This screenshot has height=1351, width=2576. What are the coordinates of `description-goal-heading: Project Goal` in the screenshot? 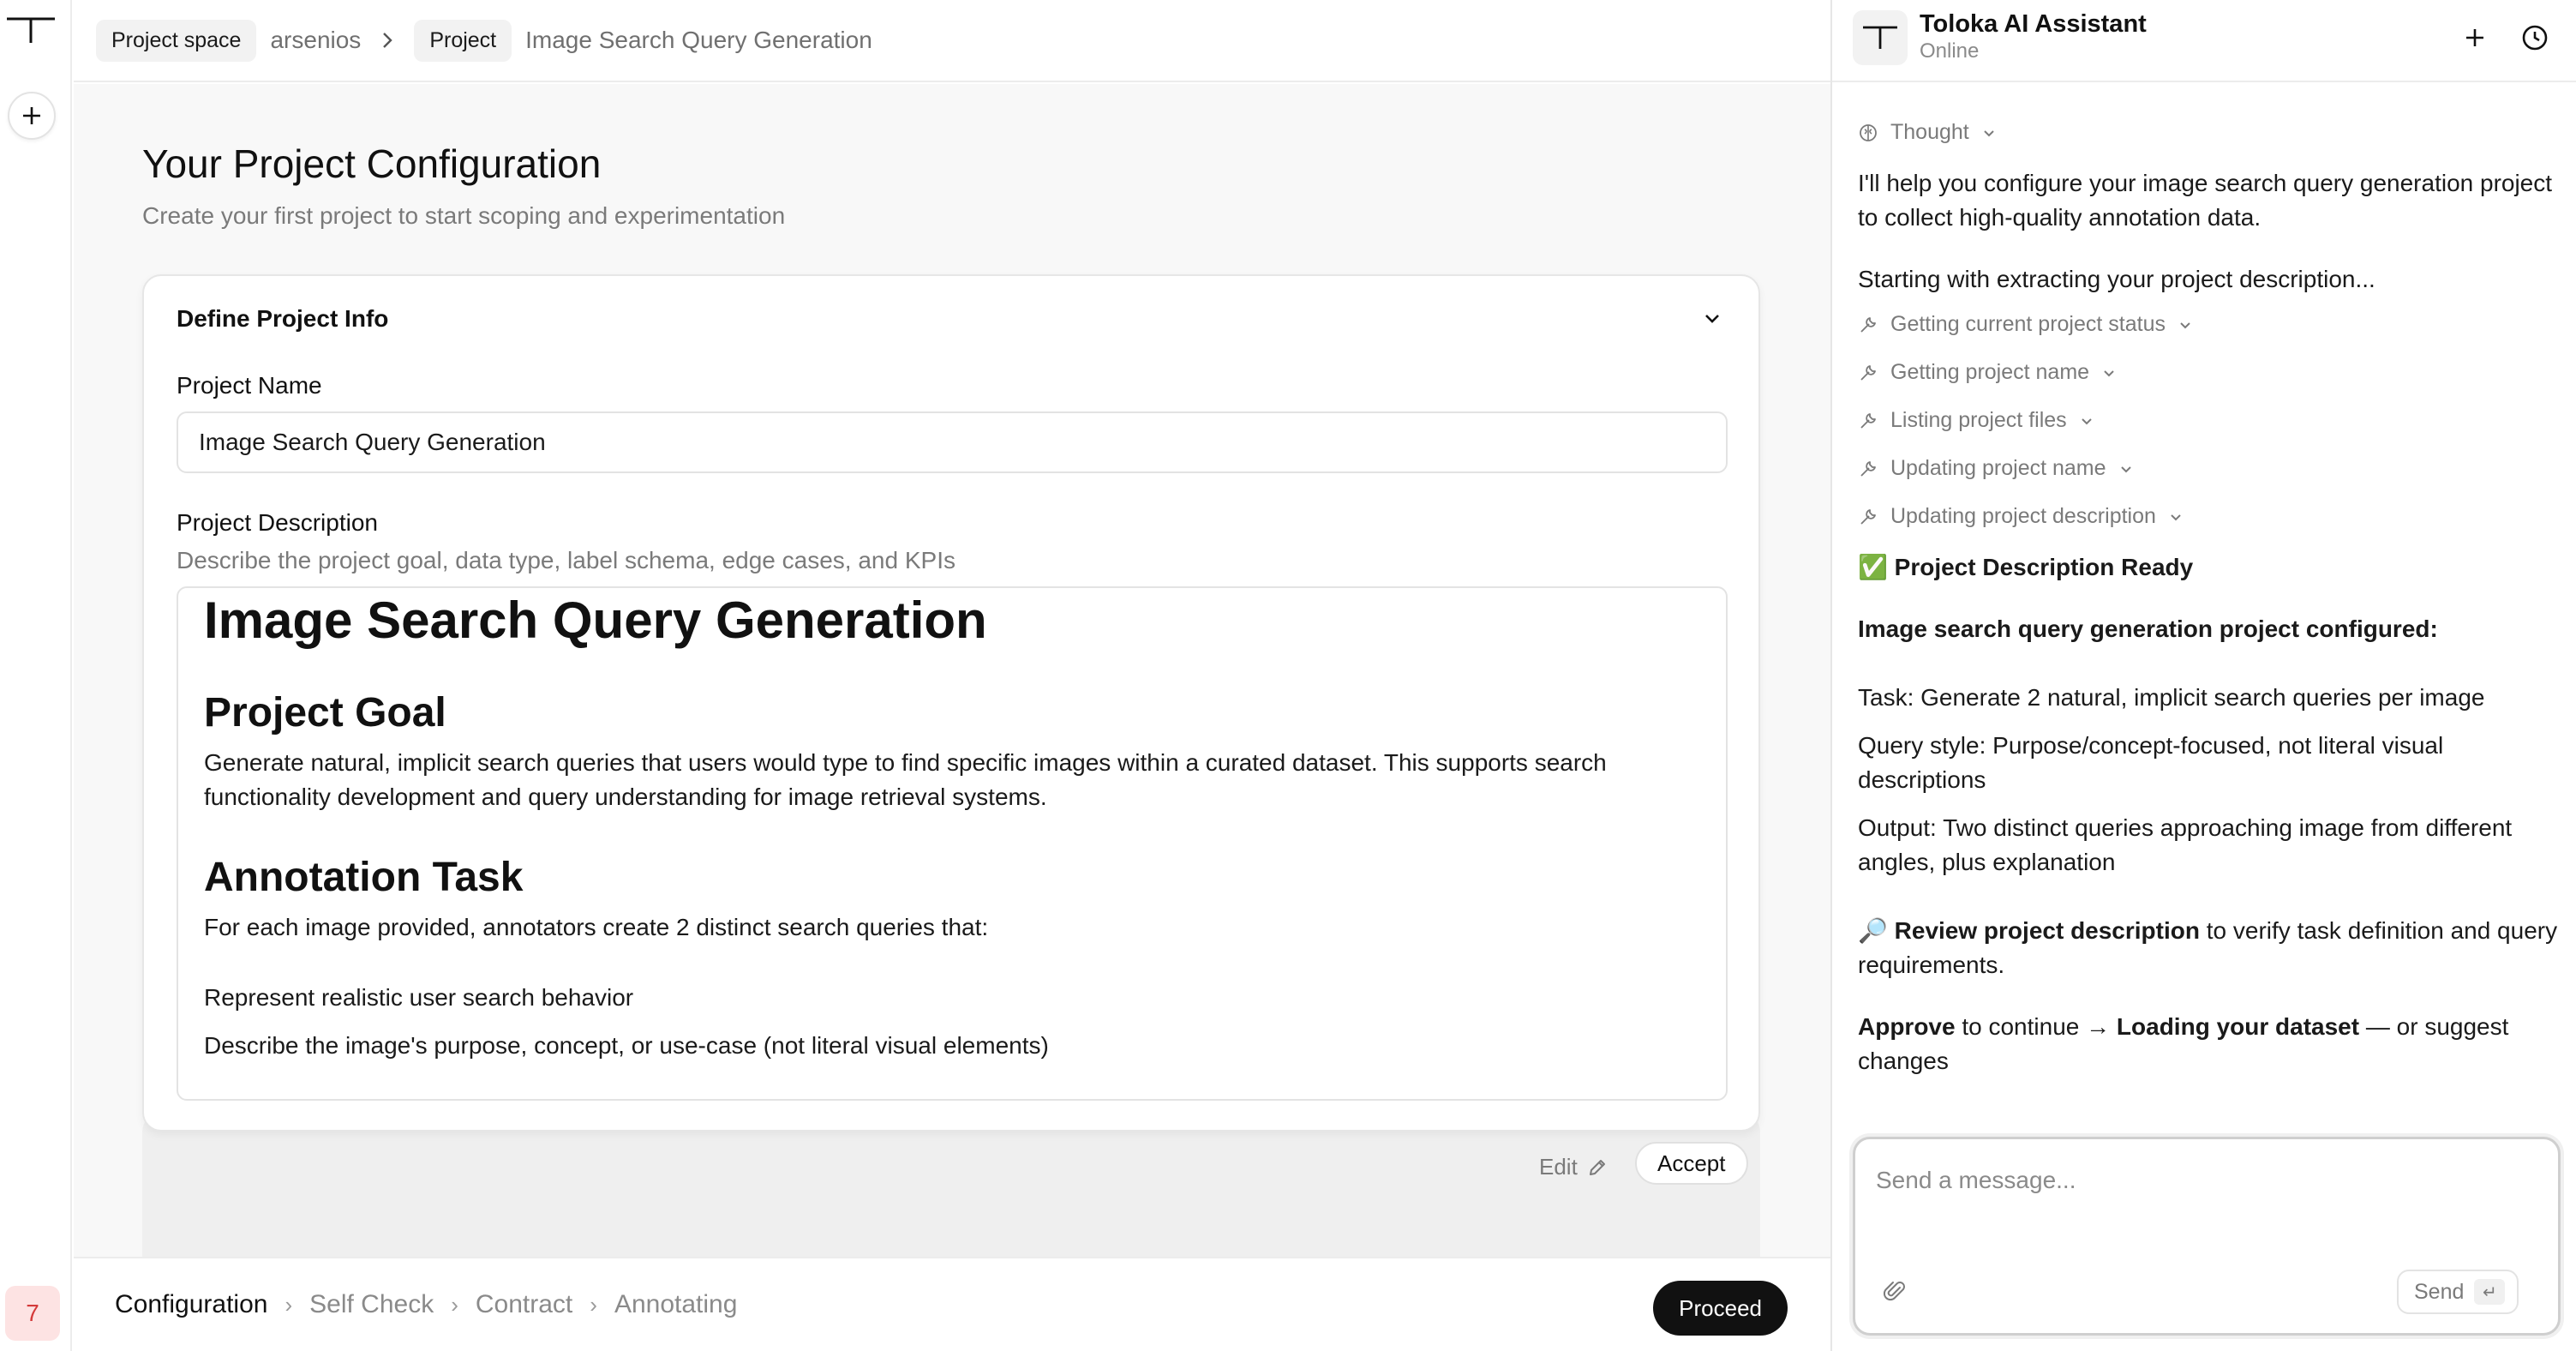 It's located at (325, 713).